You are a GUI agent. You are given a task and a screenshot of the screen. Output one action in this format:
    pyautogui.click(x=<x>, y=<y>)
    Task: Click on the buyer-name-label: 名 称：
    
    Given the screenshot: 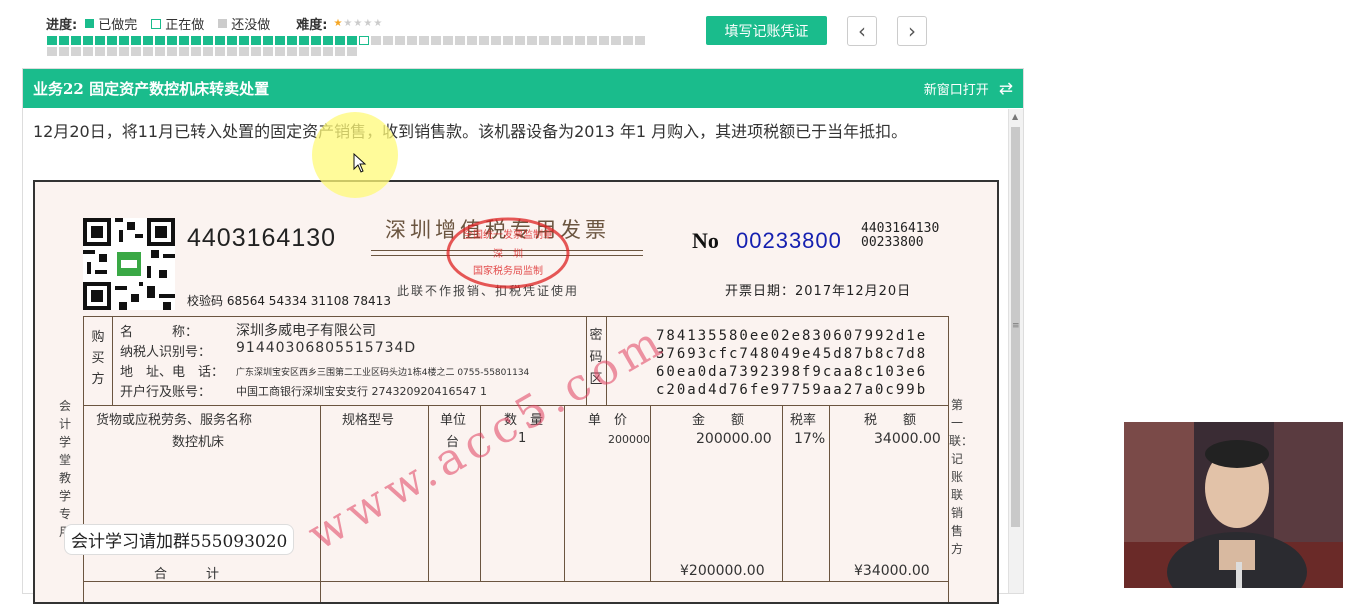 What is the action you would take?
    pyautogui.click(x=159, y=332)
    